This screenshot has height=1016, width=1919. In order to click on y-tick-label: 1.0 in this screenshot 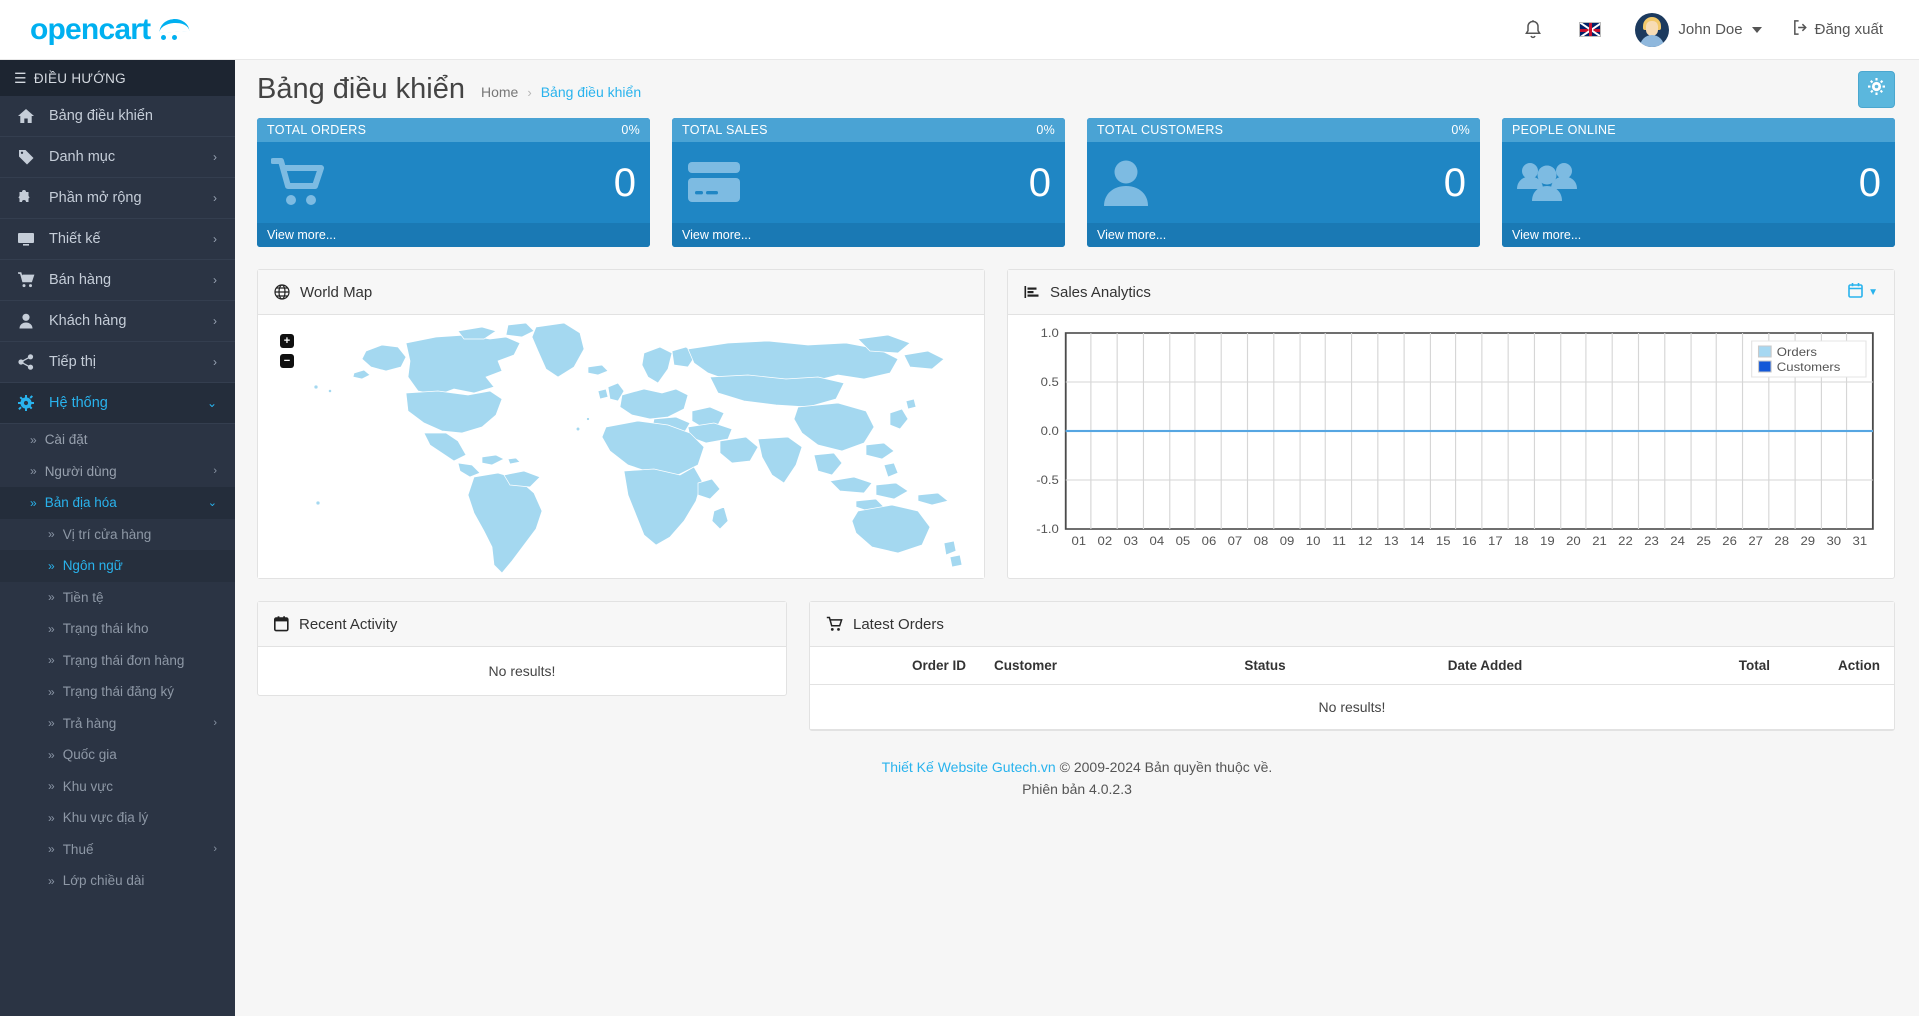, I will do `click(1050, 333)`.